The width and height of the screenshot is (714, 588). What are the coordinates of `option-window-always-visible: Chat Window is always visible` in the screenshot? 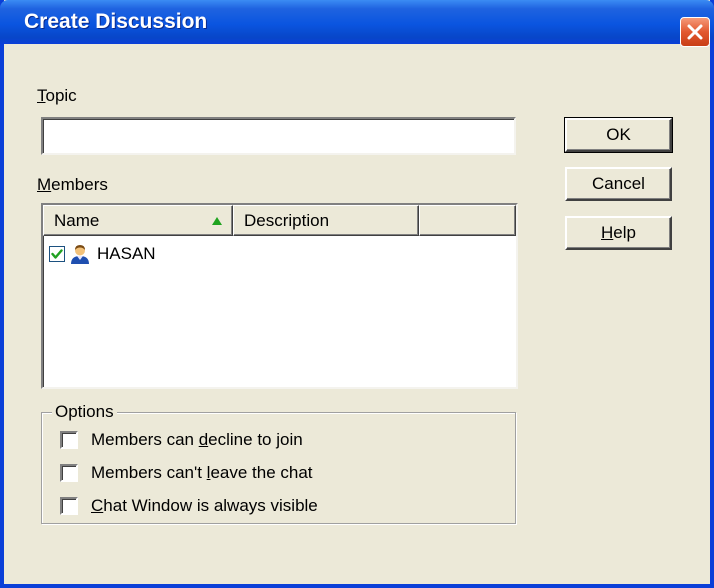 It's located at (189, 506).